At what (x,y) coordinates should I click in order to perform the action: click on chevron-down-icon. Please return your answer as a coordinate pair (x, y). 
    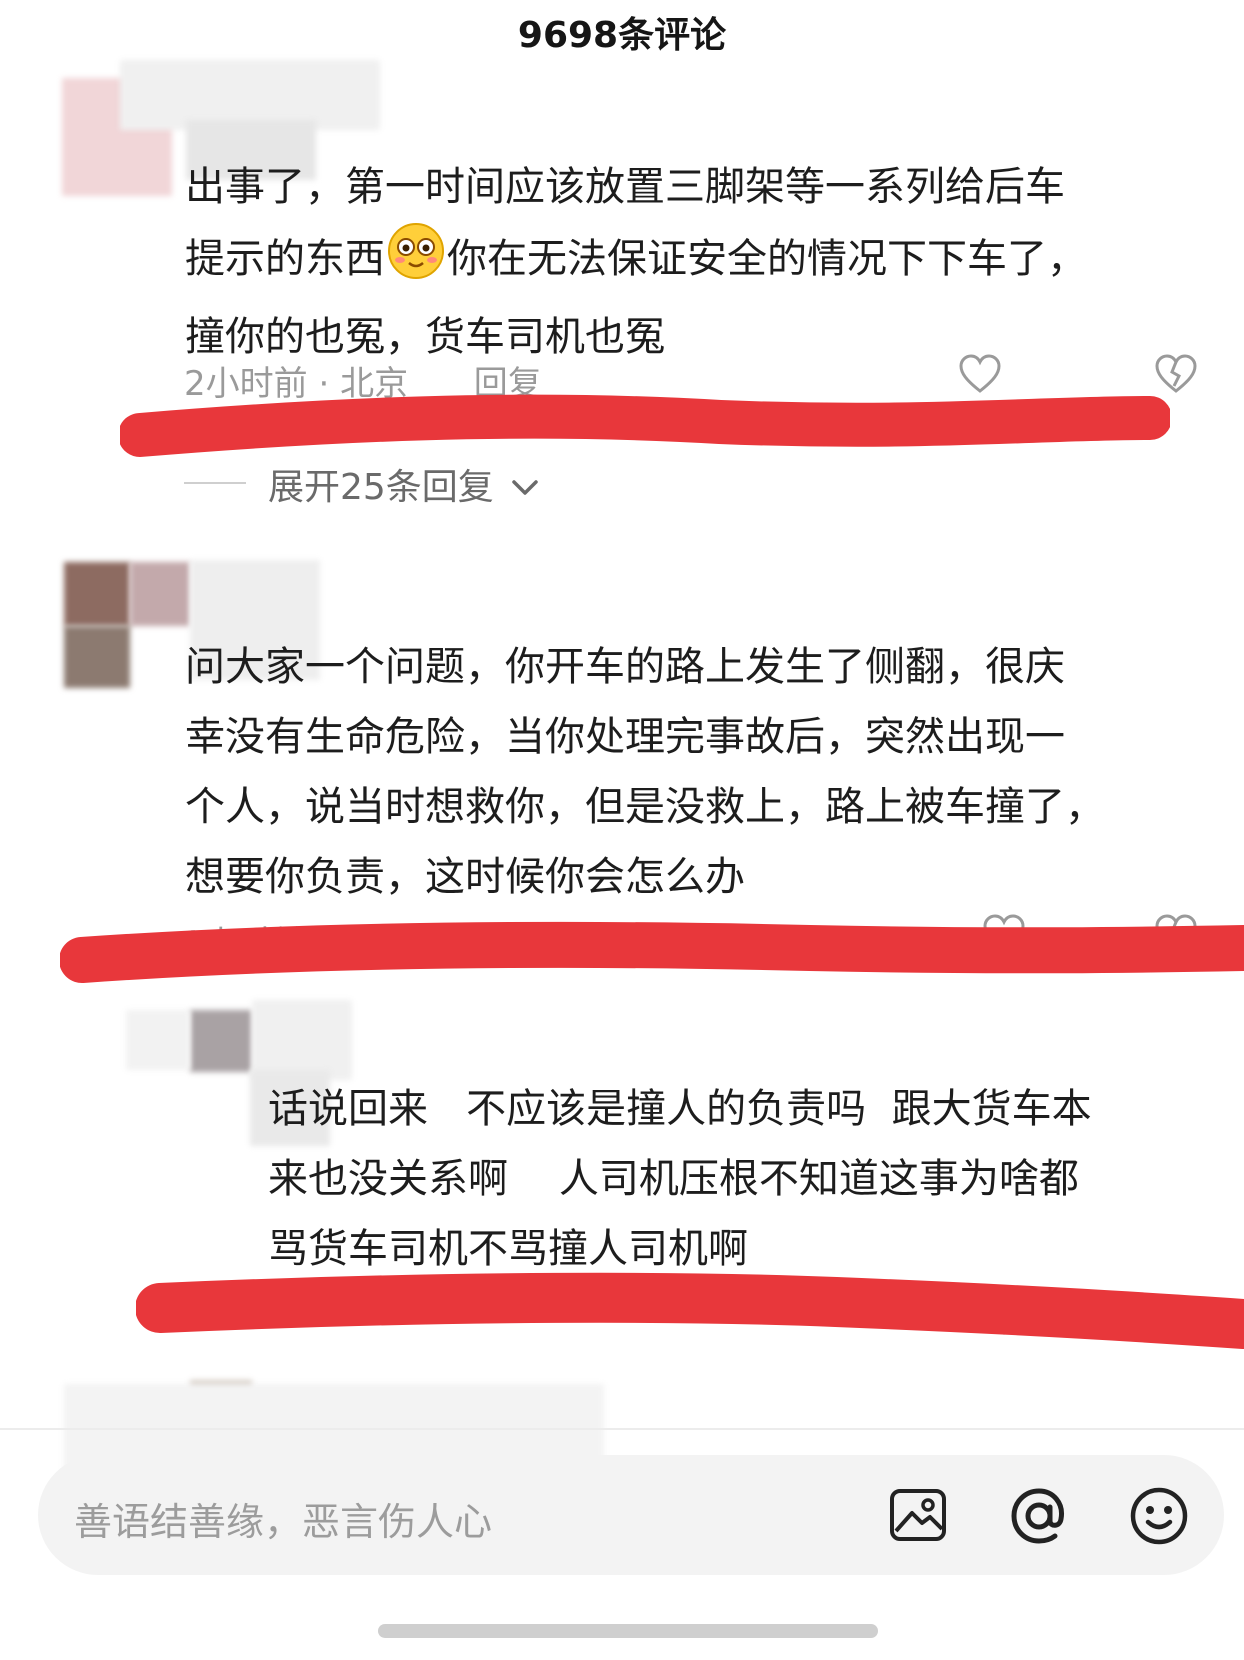
    Looking at the image, I should click on (525, 485).